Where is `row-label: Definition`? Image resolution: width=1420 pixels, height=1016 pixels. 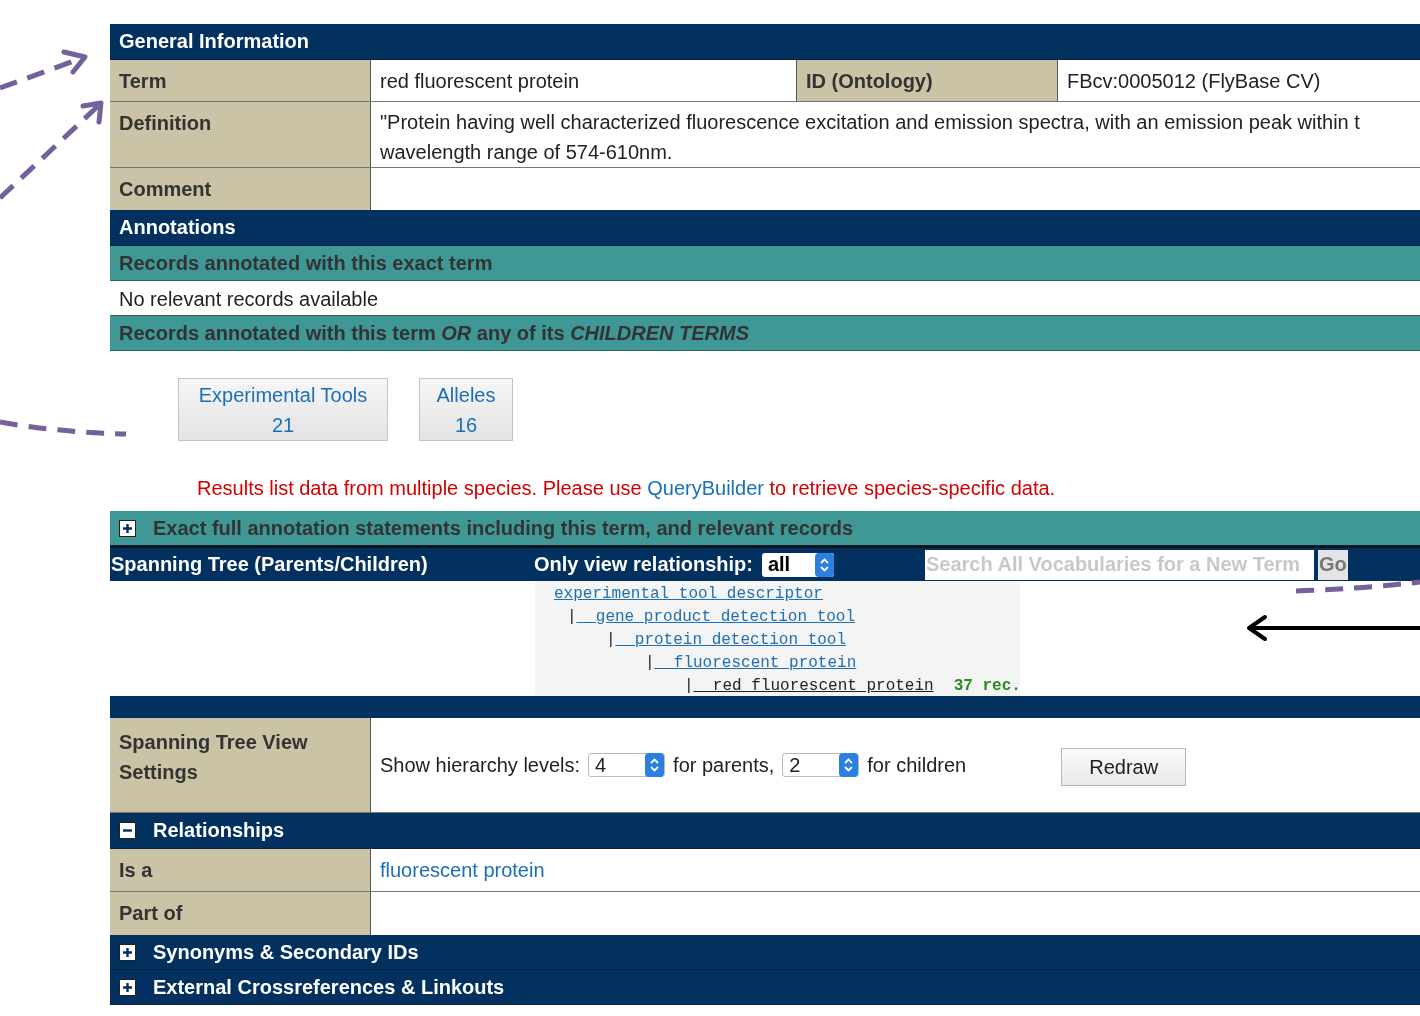 row-label: Definition is located at coordinates (240, 134).